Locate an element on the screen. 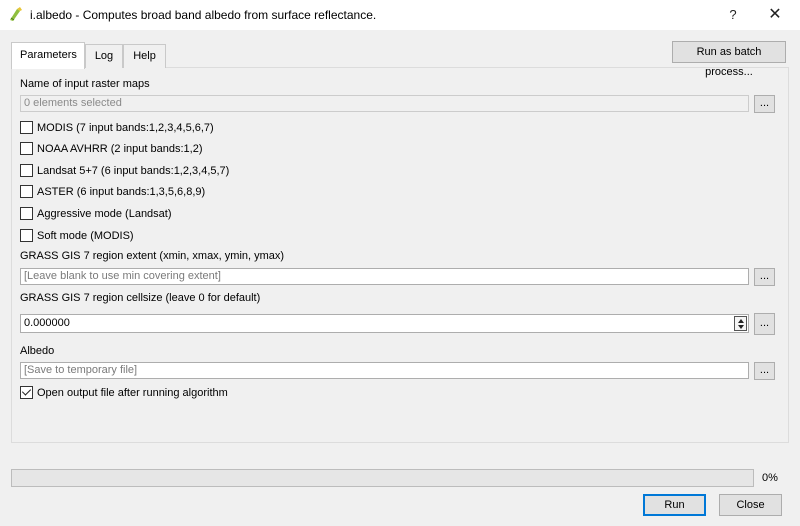 The image size is (800, 526). progress-bar is located at coordinates (382, 478).